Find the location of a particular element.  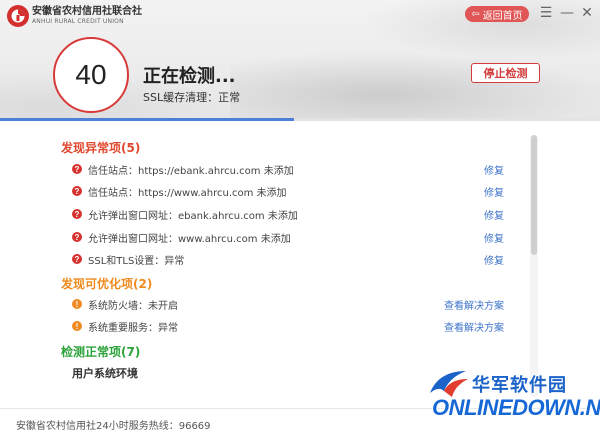

score-value: 40 is located at coordinates (91, 74).